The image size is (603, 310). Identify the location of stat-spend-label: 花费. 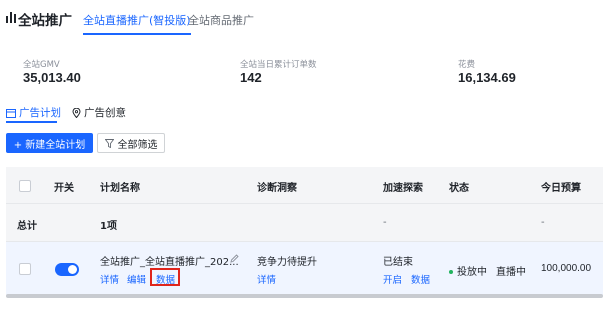
(467, 65).